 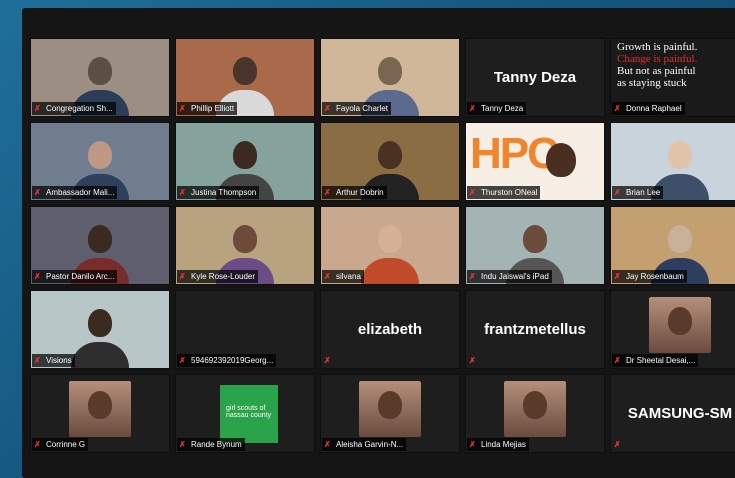 I want to click on participant-name-label: ✗ Indu Jaiswal's iPad, so click(x=509, y=276).